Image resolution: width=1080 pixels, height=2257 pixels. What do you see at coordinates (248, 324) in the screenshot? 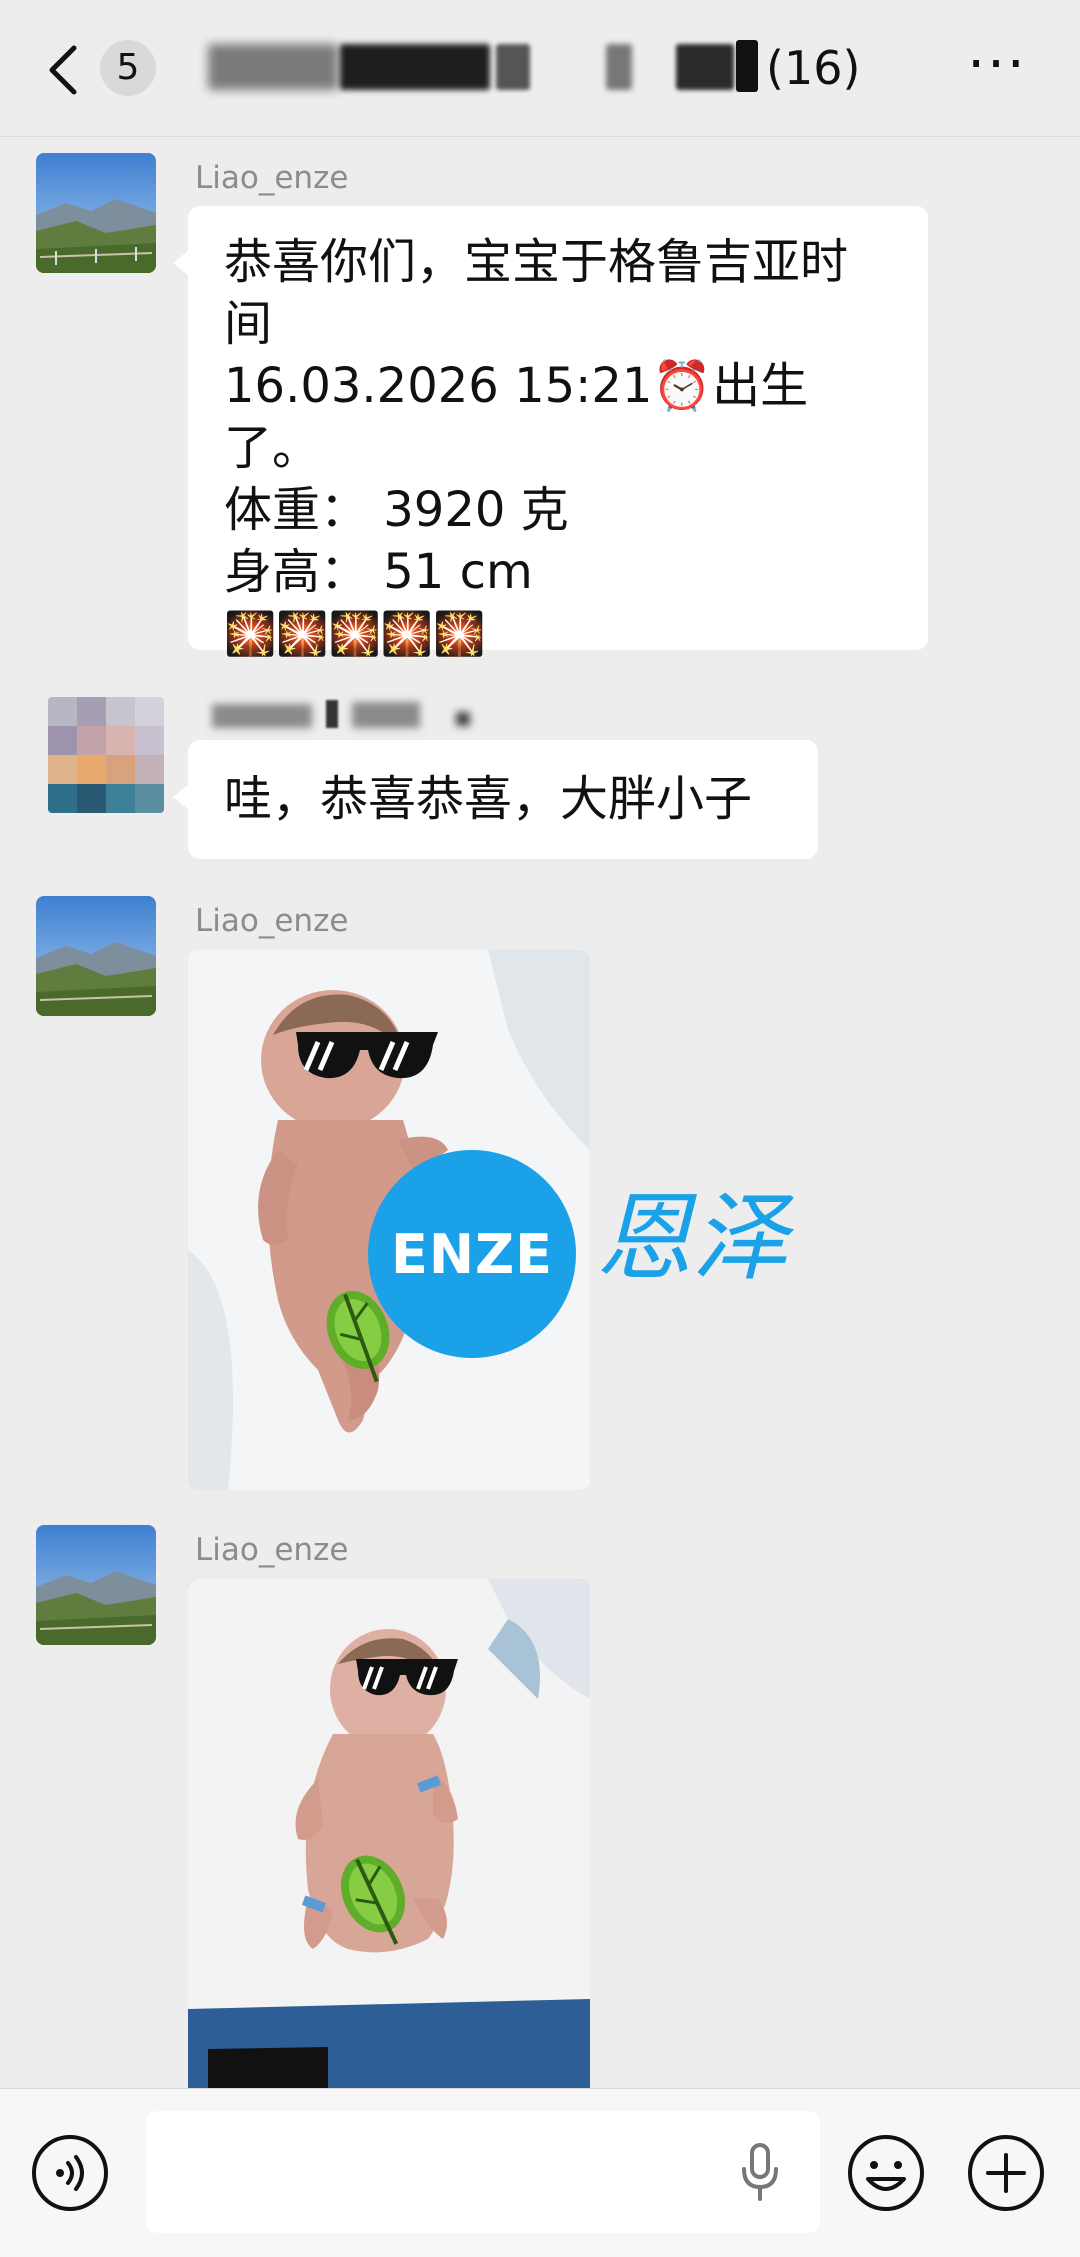
I see `message-line: 间` at bounding box center [248, 324].